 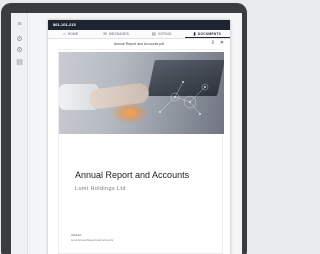 What do you see at coordinates (64, 33) in the screenshot?
I see `home-icon: ⌂` at bounding box center [64, 33].